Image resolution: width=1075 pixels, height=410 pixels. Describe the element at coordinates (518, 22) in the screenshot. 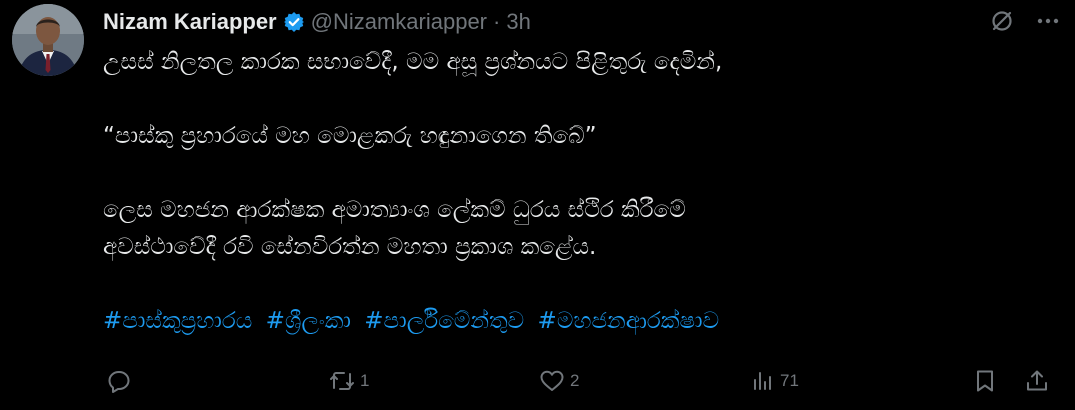

I see `timestamp: 3h` at that location.